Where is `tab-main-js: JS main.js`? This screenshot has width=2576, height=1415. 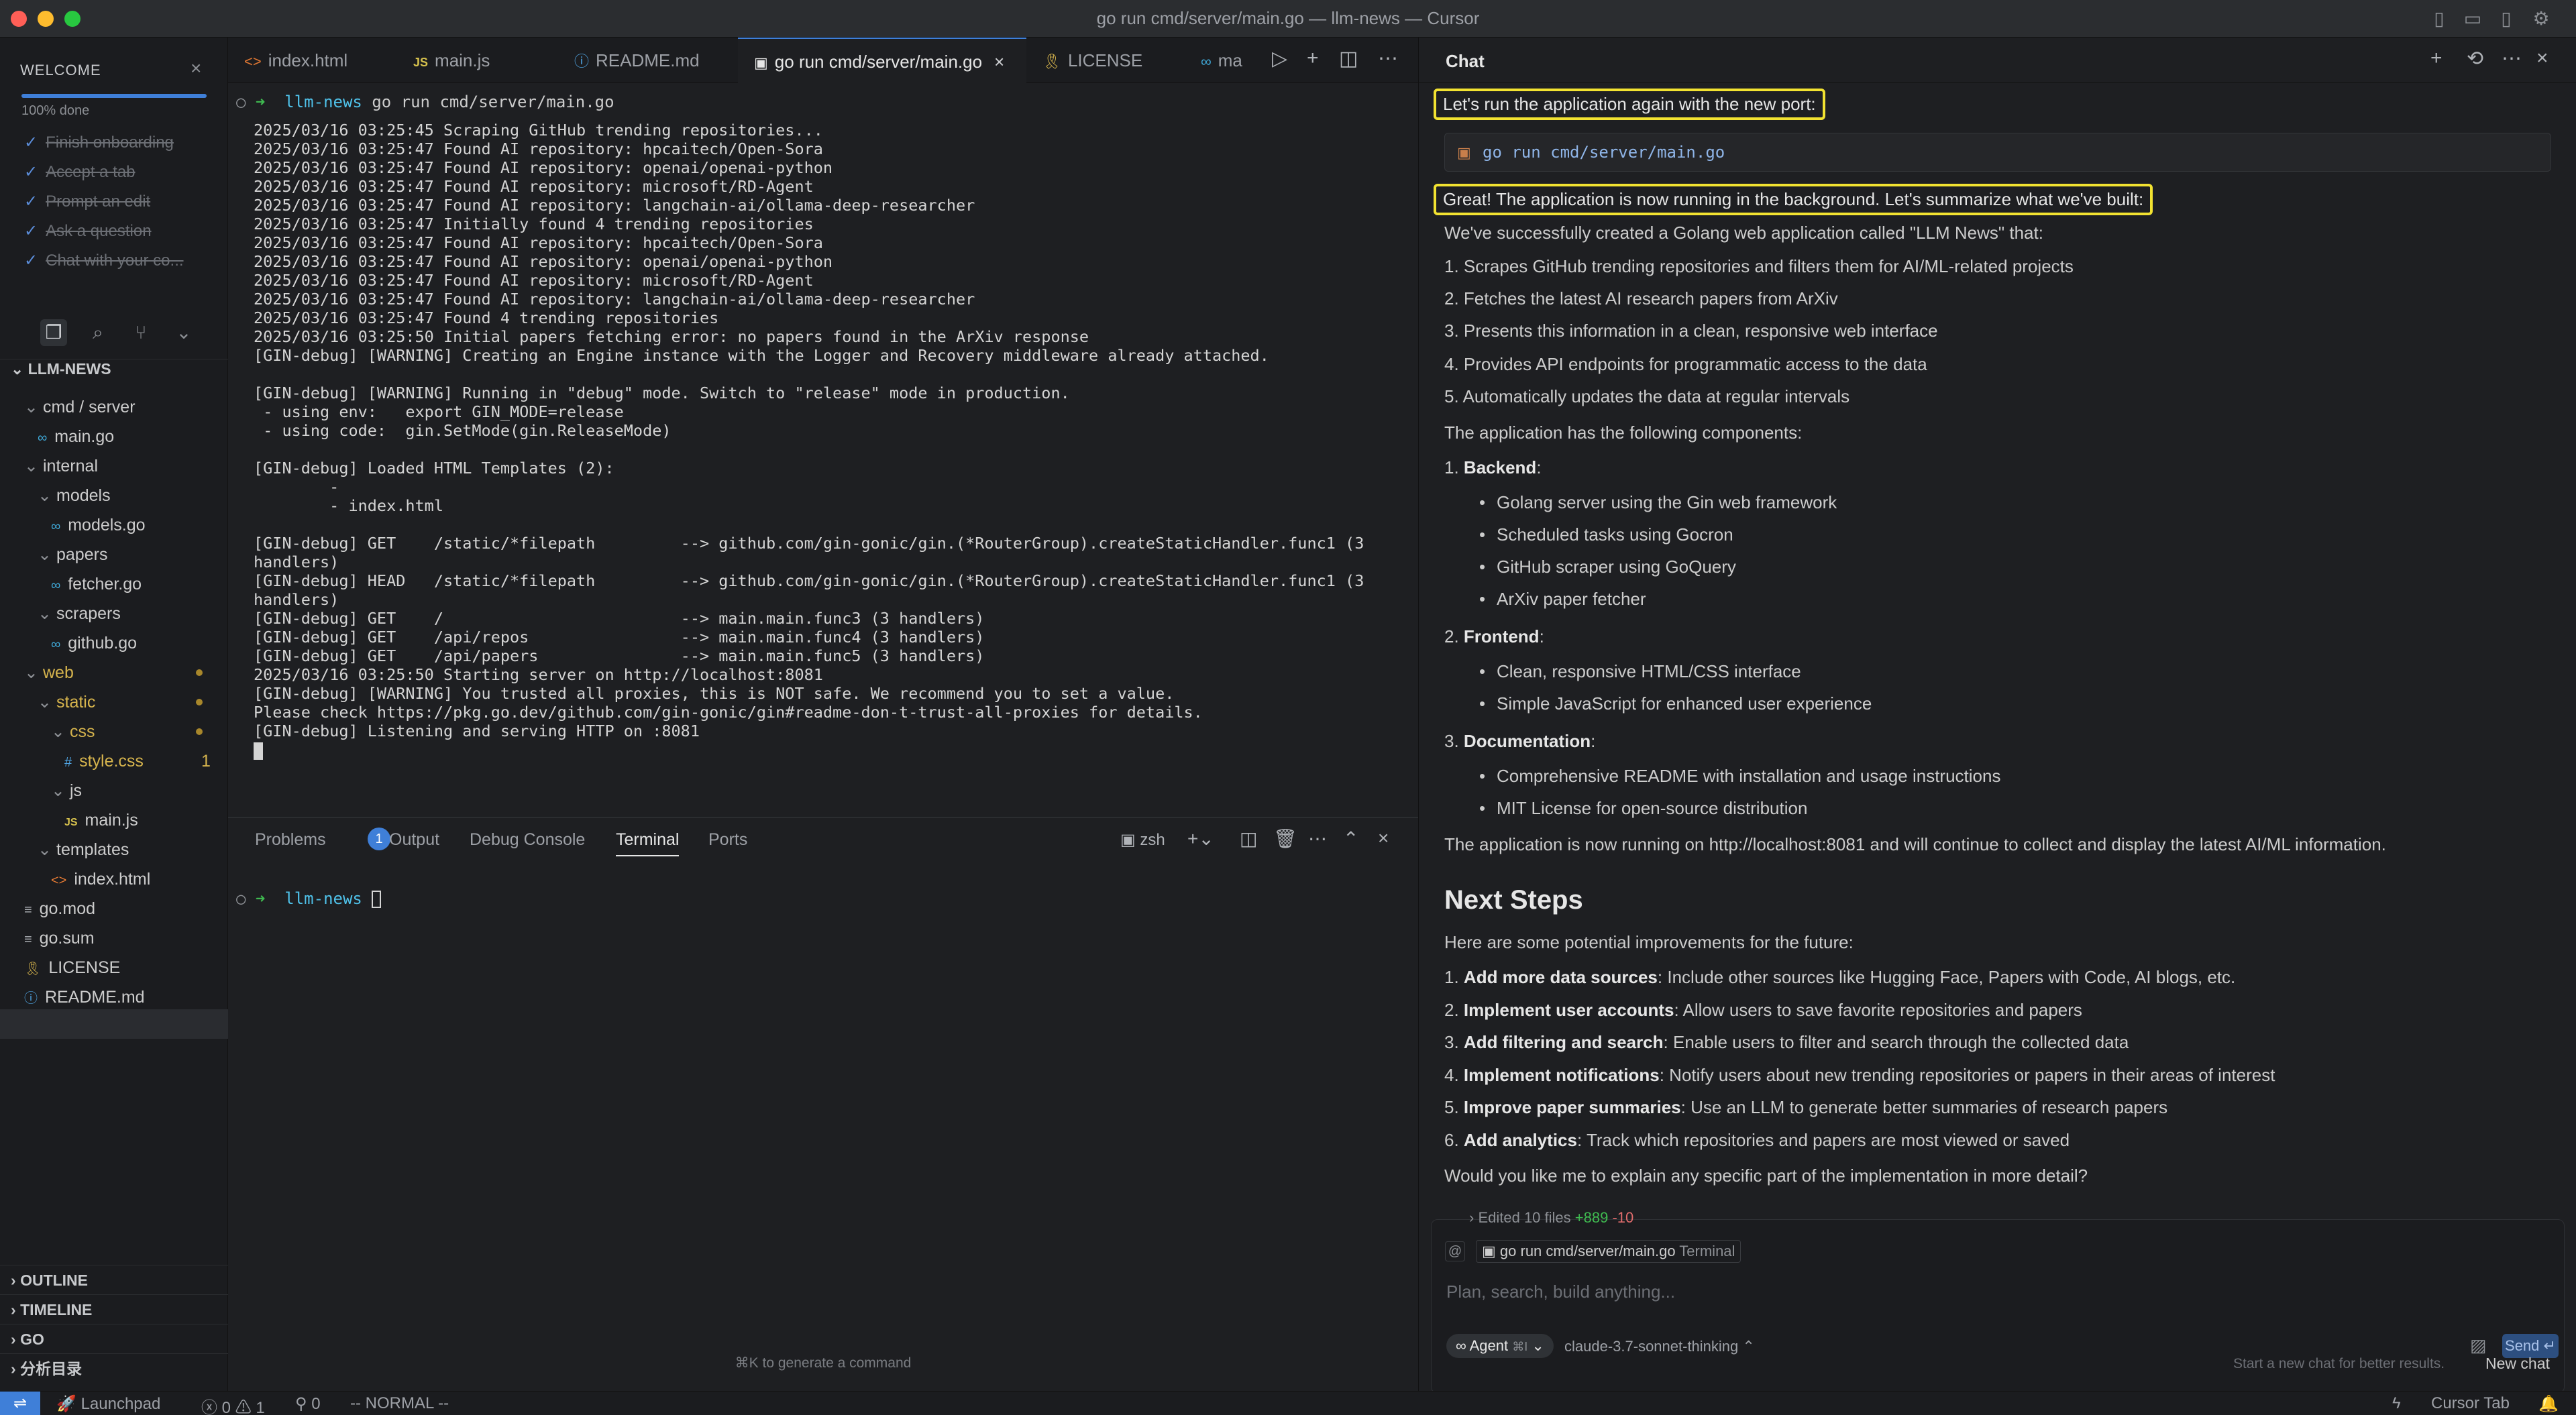
tab-main-js: JS main.js is located at coordinates (477, 60).